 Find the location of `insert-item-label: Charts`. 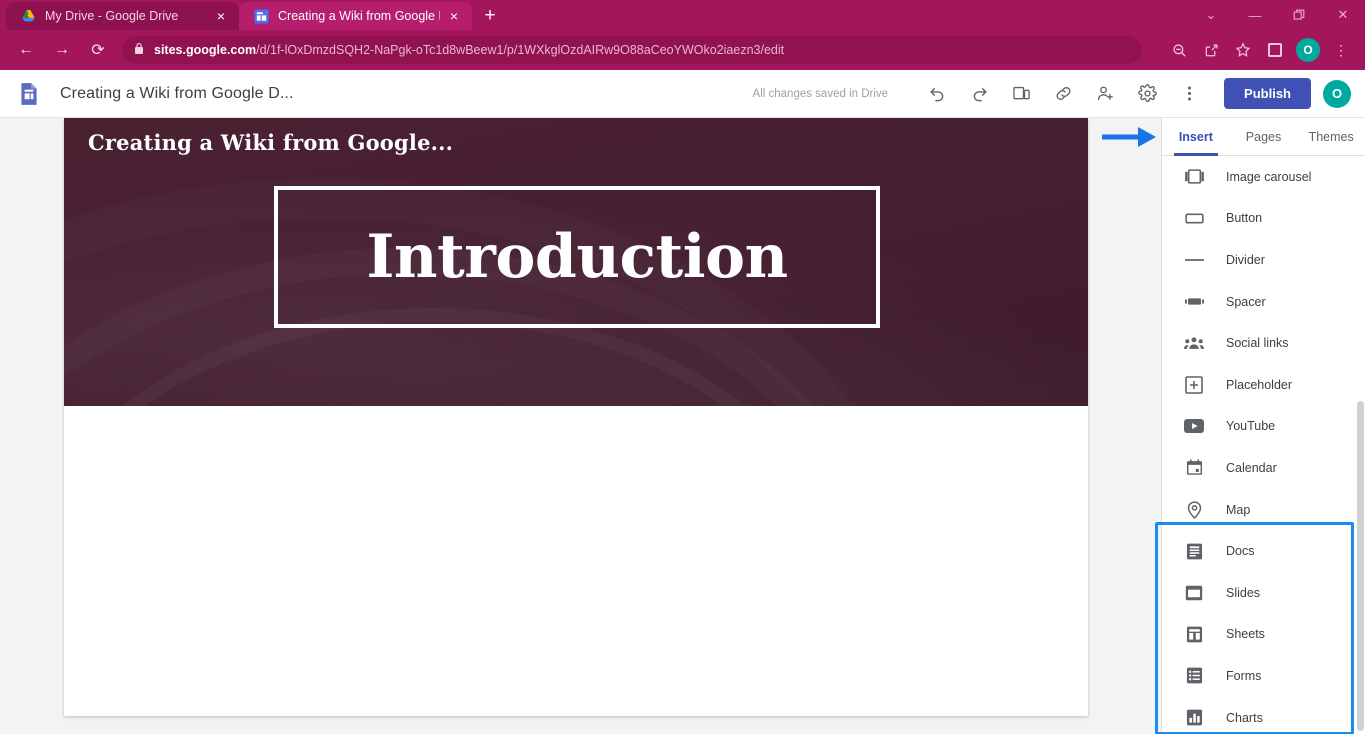

insert-item-label: Charts is located at coordinates (1244, 717).